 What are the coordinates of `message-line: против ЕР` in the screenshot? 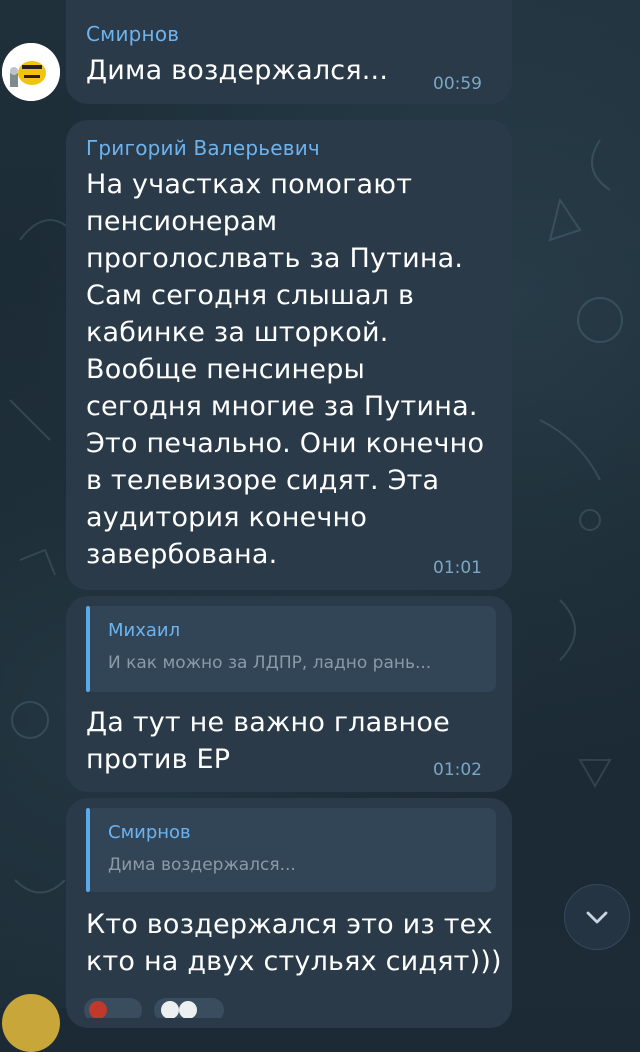 It's located at (158, 759).